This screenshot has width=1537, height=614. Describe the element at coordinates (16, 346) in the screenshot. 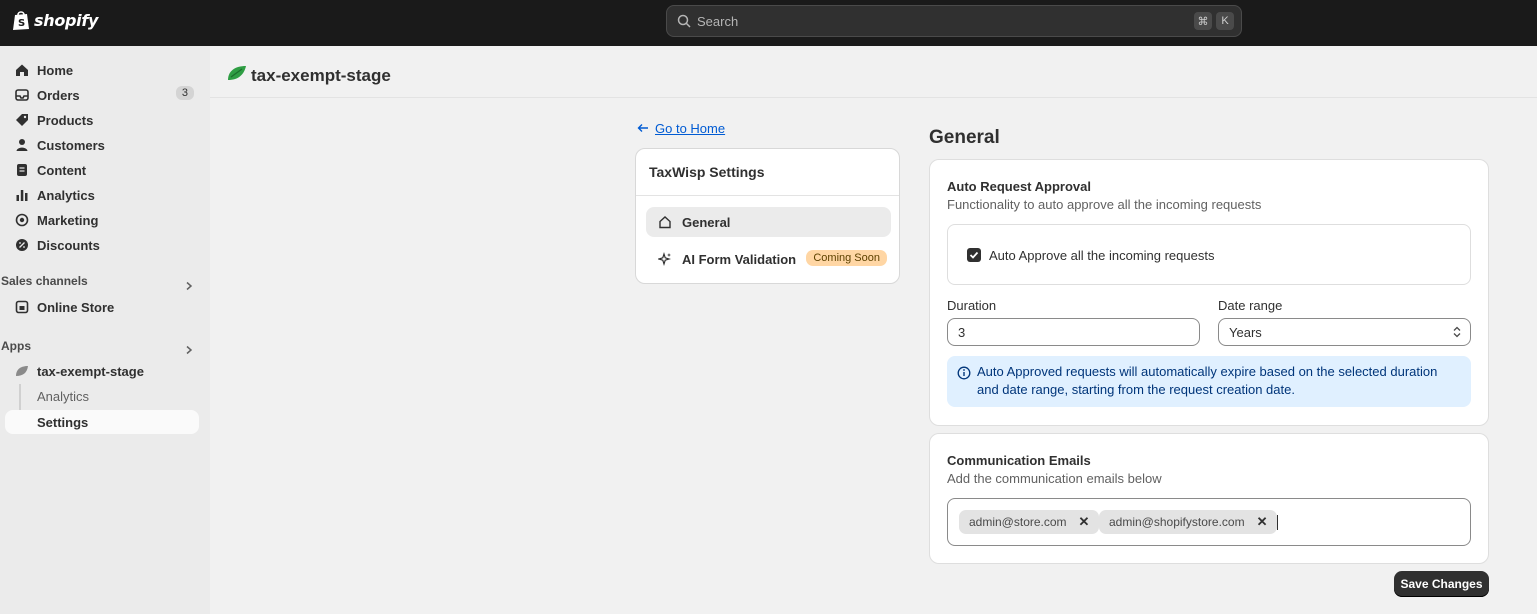

I see `apps-heading: Apps` at that location.